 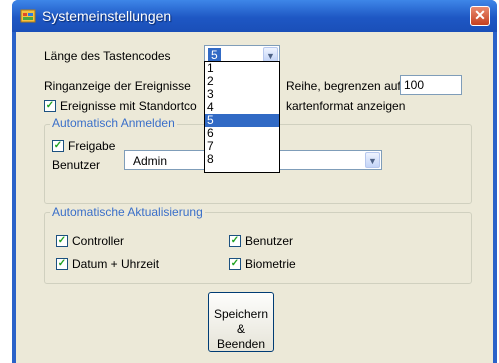 What do you see at coordinates (92, 146) in the screenshot?
I see `release-label: Freigabe` at bounding box center [92, 146].